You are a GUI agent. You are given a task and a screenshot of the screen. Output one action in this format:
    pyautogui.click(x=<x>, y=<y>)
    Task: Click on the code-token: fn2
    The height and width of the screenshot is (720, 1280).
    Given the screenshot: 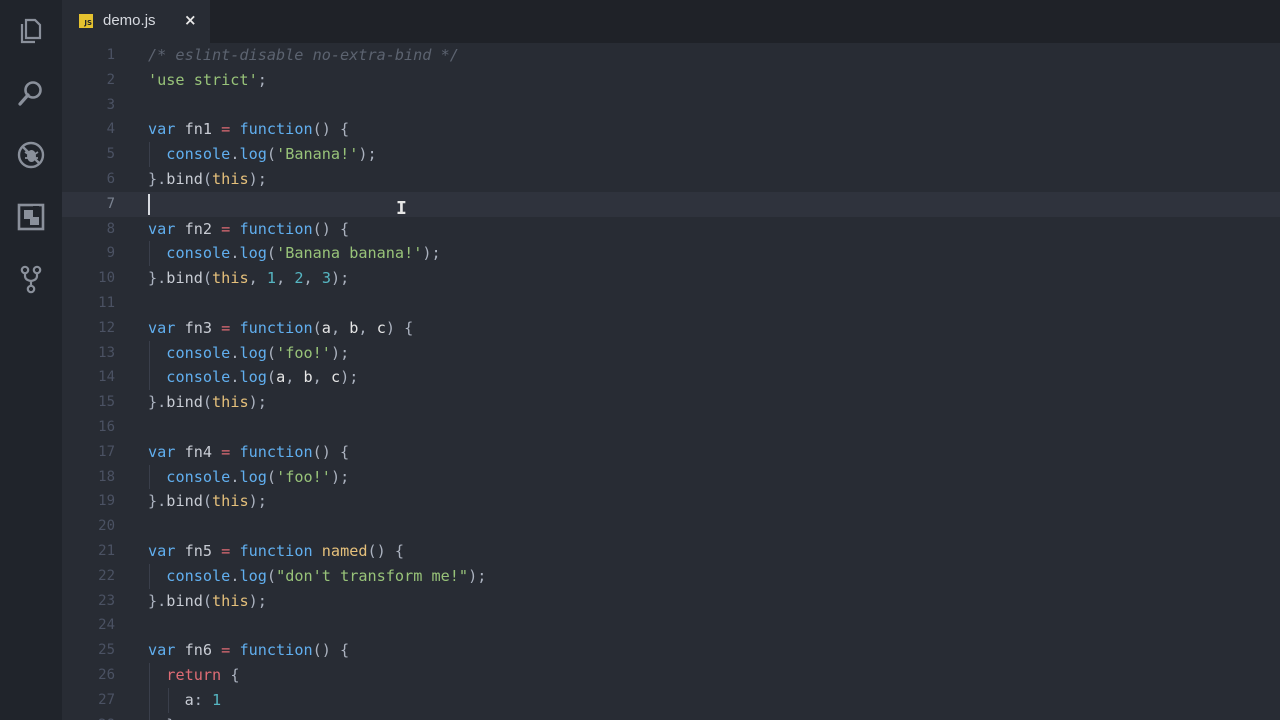 What is the action you would take?
    pyautogui.click(x=198, y=228)
    